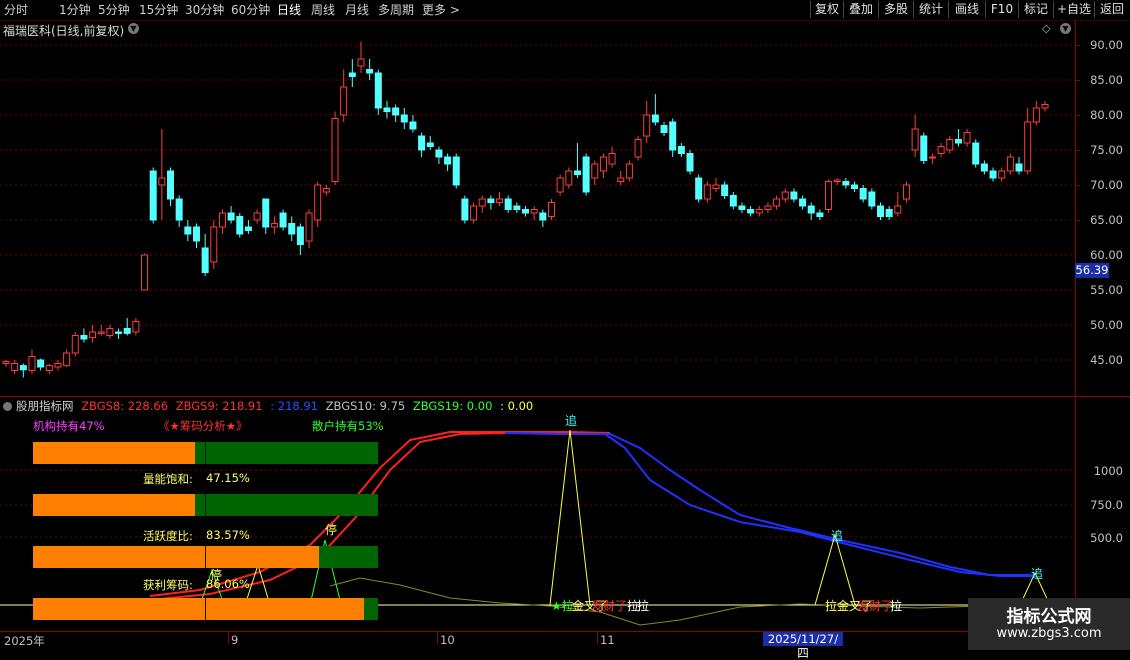 The width and height of the screenshot is (1130, 660). What do you see at coordinates (235, 640) in the screenshot?
I see `date-label: 9` at bounding box center [235, 640].